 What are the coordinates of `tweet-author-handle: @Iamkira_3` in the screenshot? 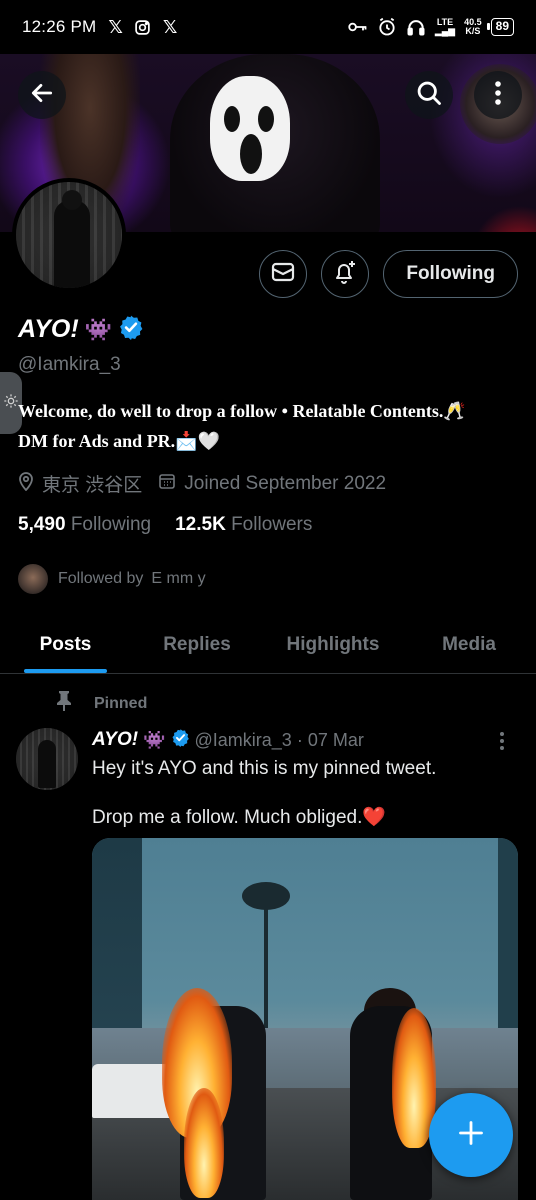 It's located at (243, 740).